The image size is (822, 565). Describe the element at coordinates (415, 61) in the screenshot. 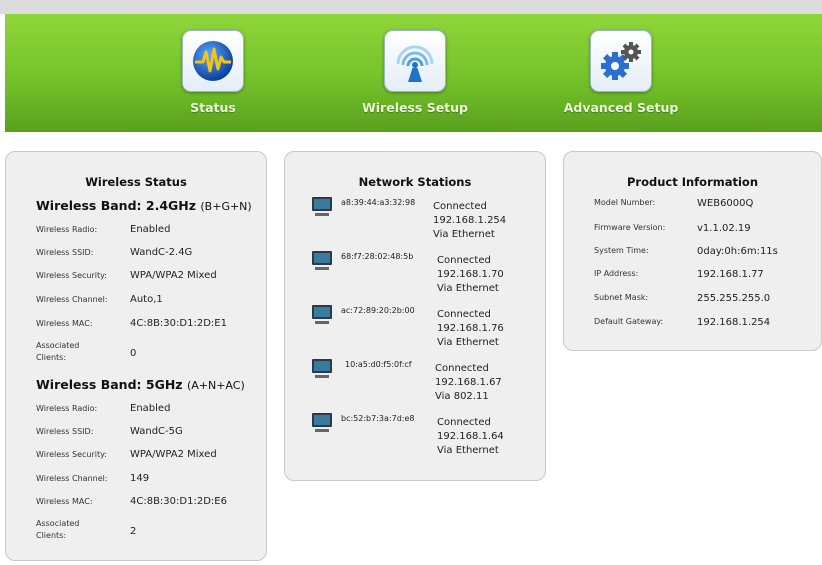

I see `wireless-signal-icon` at that location.